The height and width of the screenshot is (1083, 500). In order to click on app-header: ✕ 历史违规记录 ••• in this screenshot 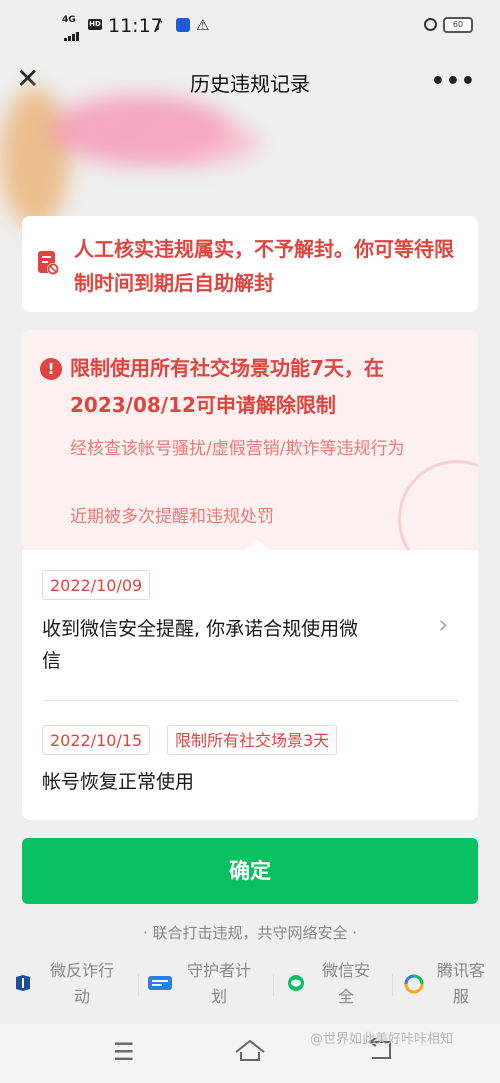, I will do `click(250, 82)`.